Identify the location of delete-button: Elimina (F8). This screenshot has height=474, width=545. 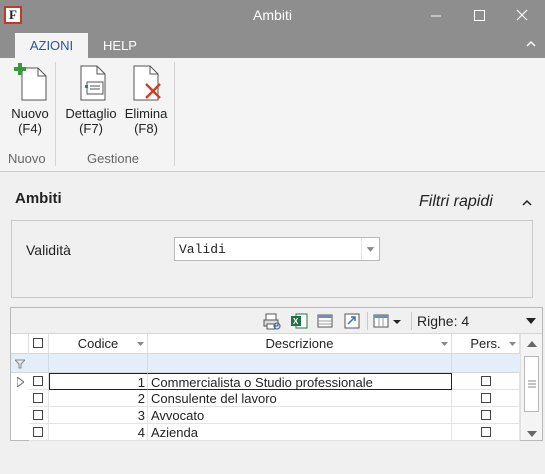
(146, 99).